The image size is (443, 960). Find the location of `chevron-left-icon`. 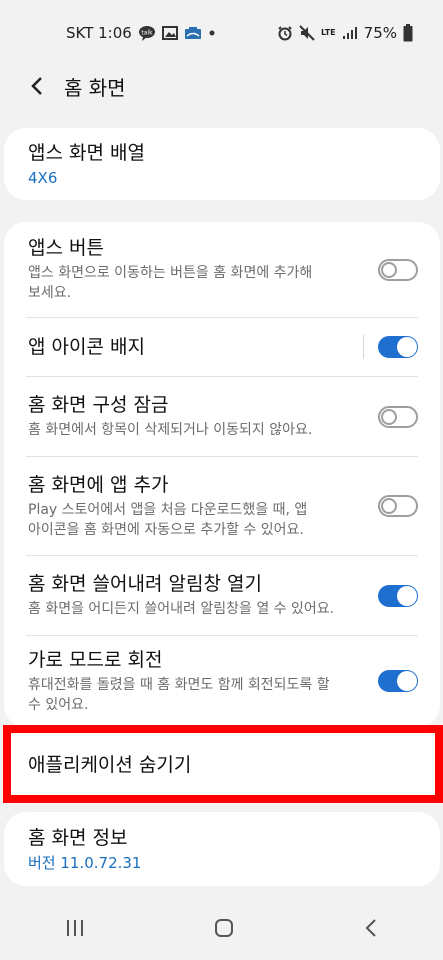

chevron-left-icon is located at coordinates (36, 86).